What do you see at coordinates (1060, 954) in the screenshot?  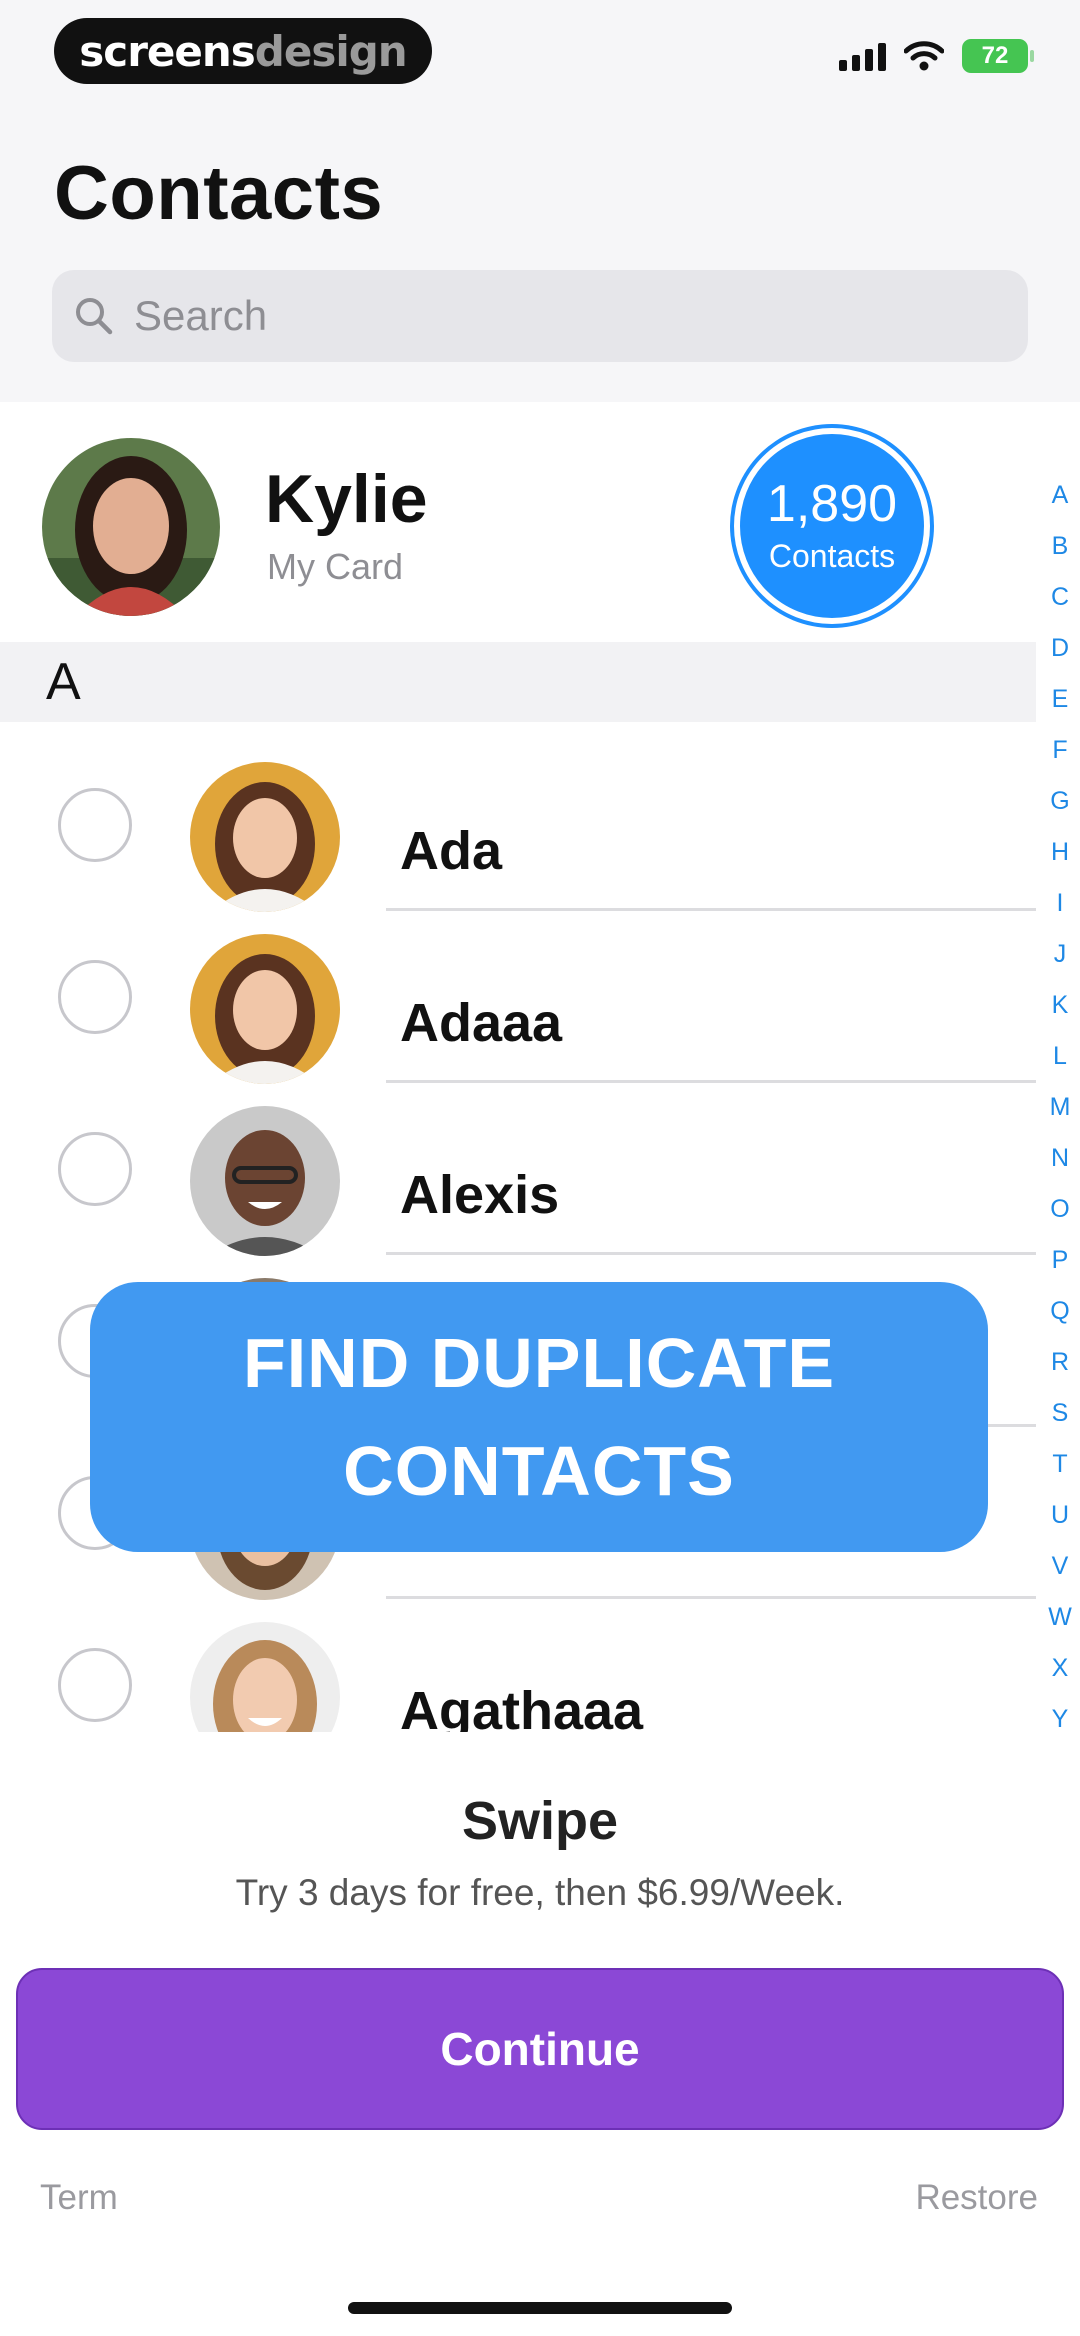 I see `index-letter: J` at bounding box center [1060, 954].